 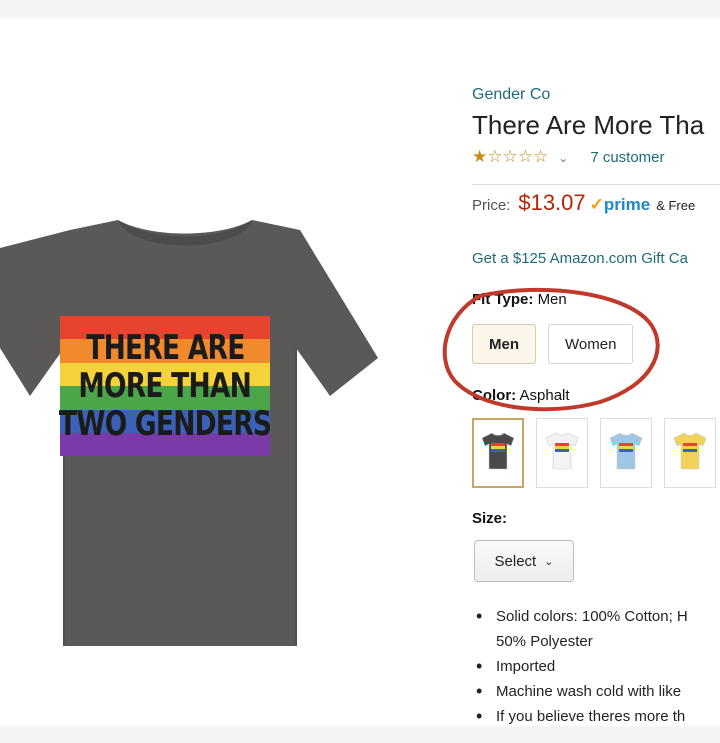 I want to click on shirt-print: THERE ARE MORE THAN TWO GENDERS, so click(x=165, y=386).